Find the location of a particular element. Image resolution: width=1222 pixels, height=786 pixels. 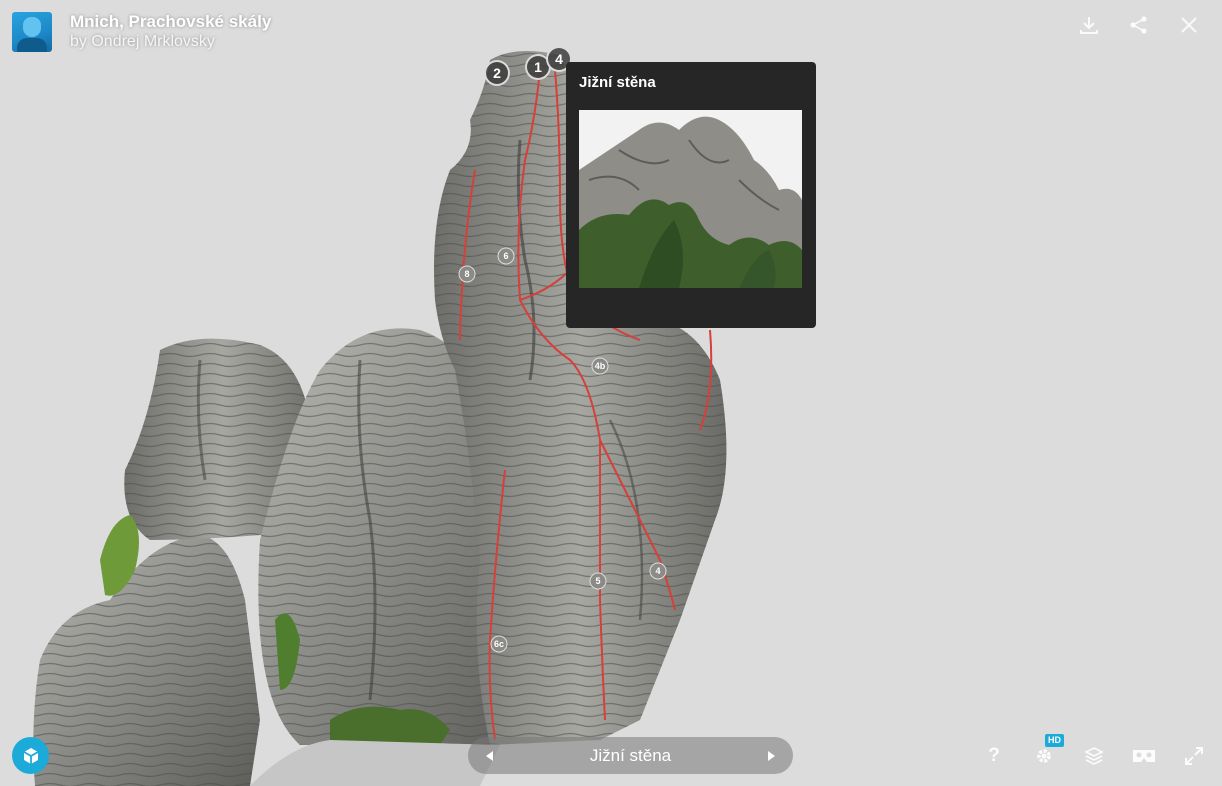

sketchfab-logo-button is located at coordinates (30, 755).